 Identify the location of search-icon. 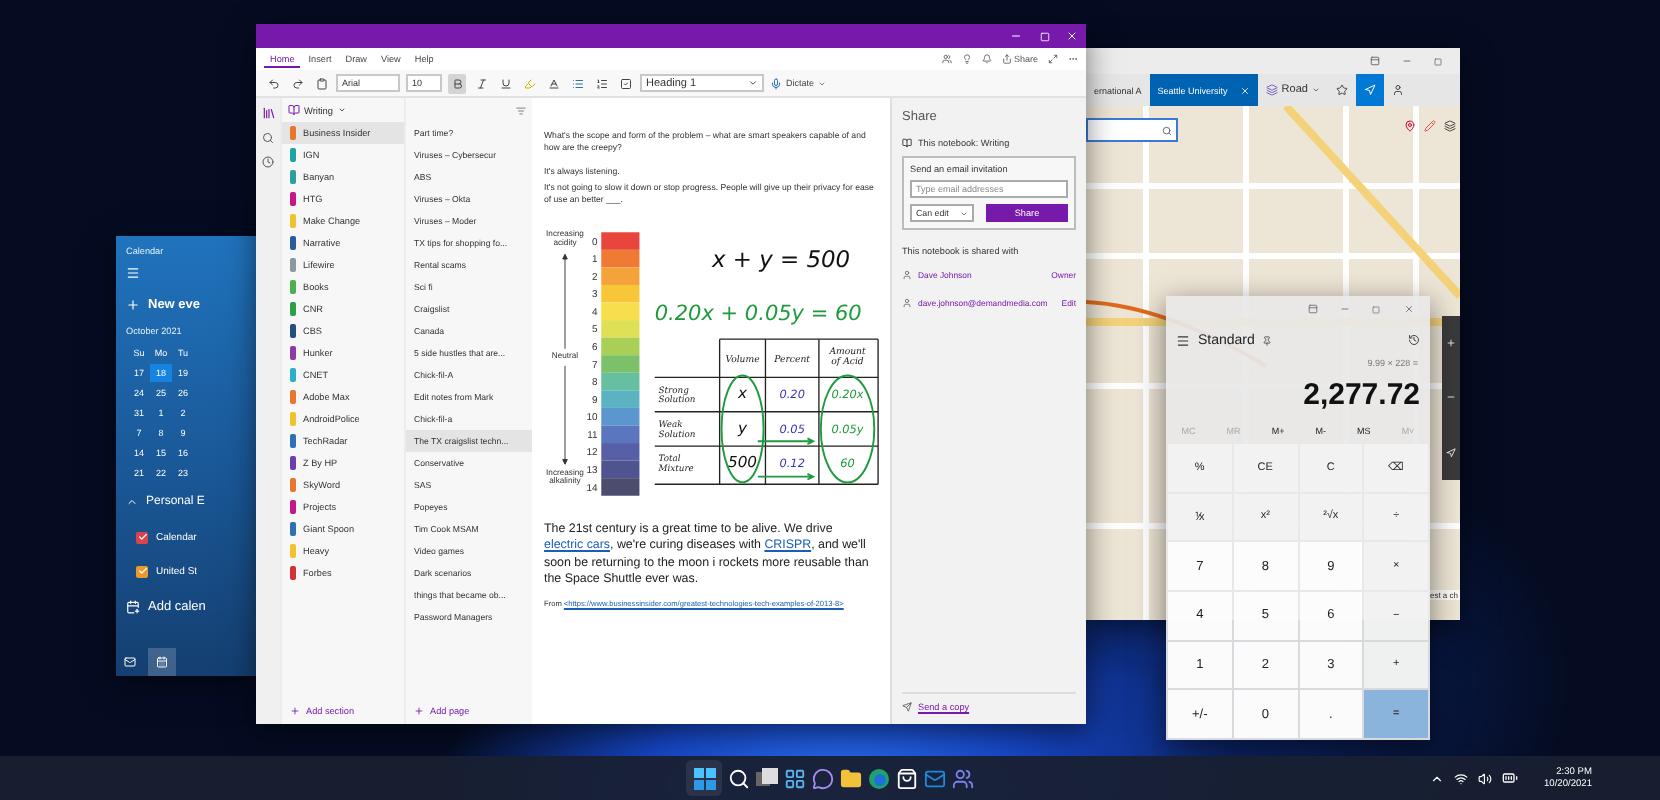
(1167, 130).